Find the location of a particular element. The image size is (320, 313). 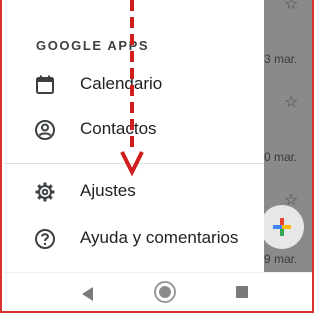

menu-item-ayuda: Ayuda y comentarios is located at coordinates (134, 238).